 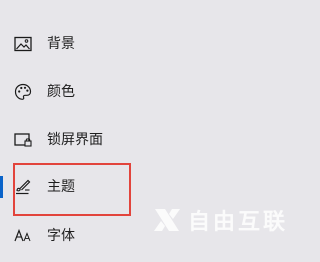 What do you see at coordinates (75, 140) in the screenshot?
I see `nav-item-label: 锁屏界面` at bounding box center [75, 140].